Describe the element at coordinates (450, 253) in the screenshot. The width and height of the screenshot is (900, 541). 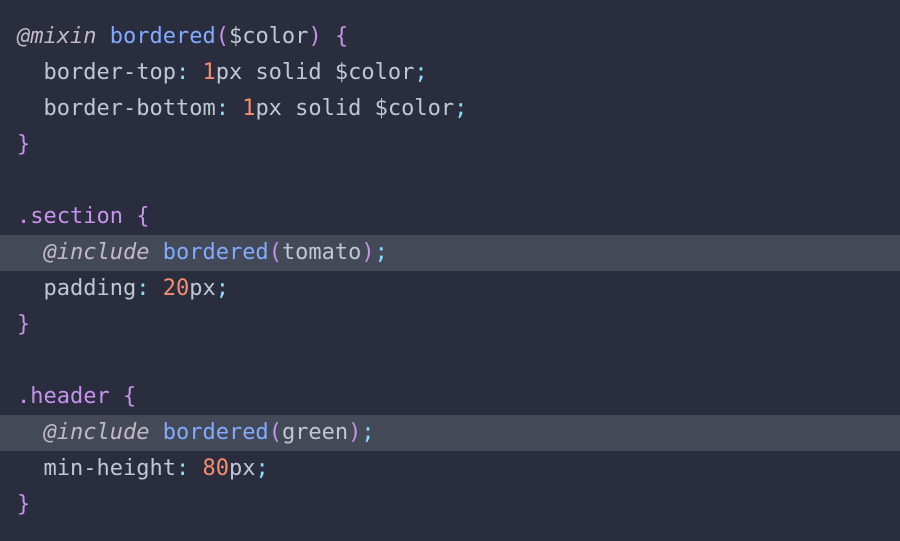
I see `code-line-highlighted: @include bordered(tomato);` at that location.